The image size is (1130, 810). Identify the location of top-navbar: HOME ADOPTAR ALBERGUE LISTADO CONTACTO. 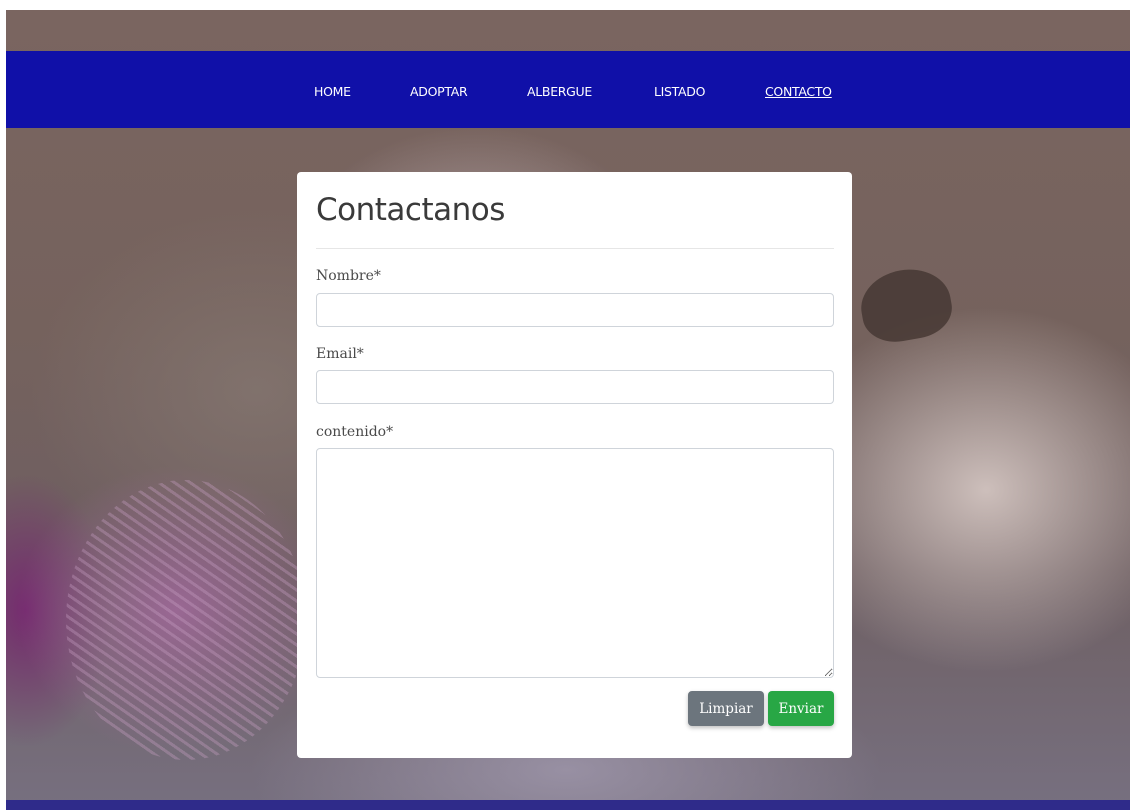
(568, 89).